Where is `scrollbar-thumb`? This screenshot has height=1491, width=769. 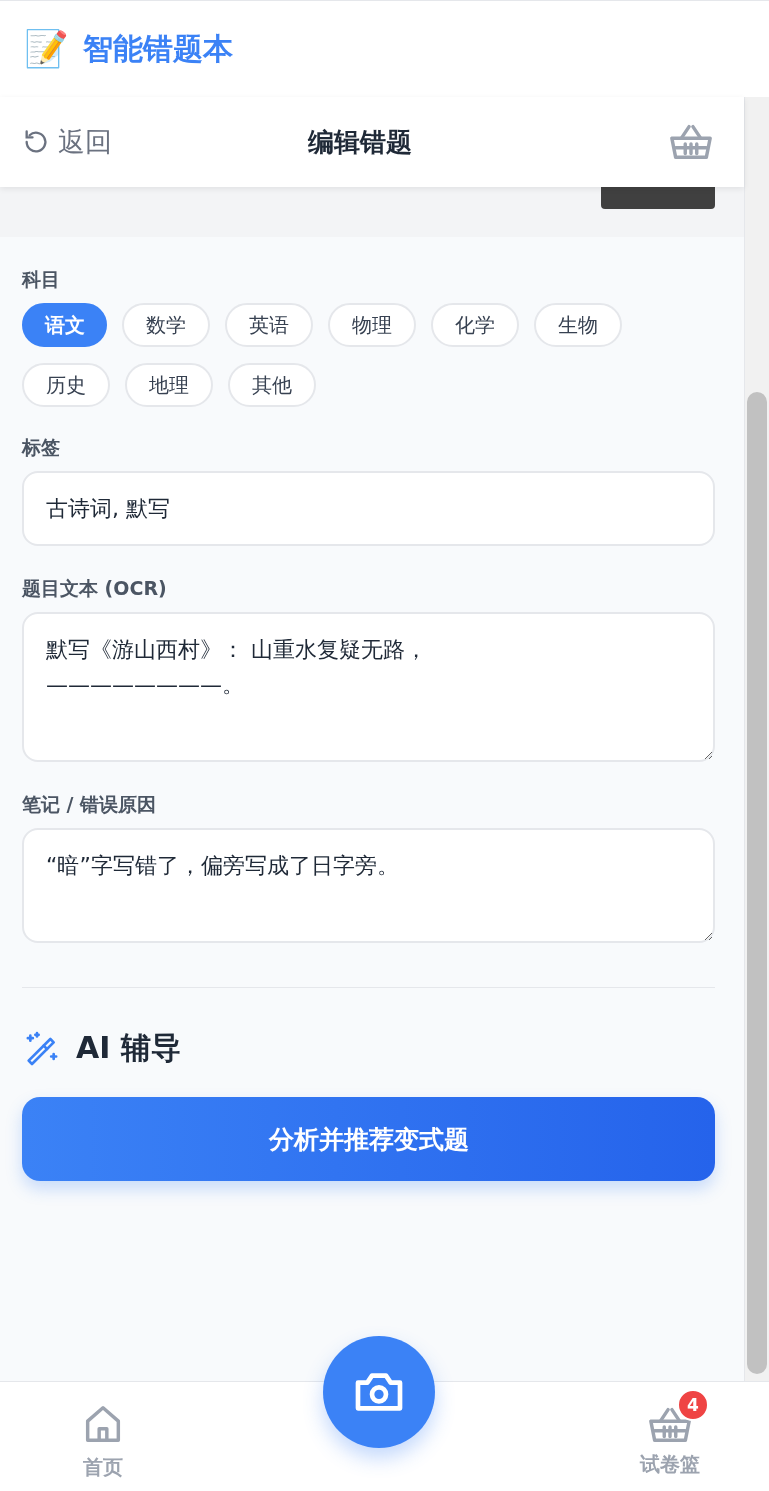 scrollbar-thumb is located at coordinates (757, 883).